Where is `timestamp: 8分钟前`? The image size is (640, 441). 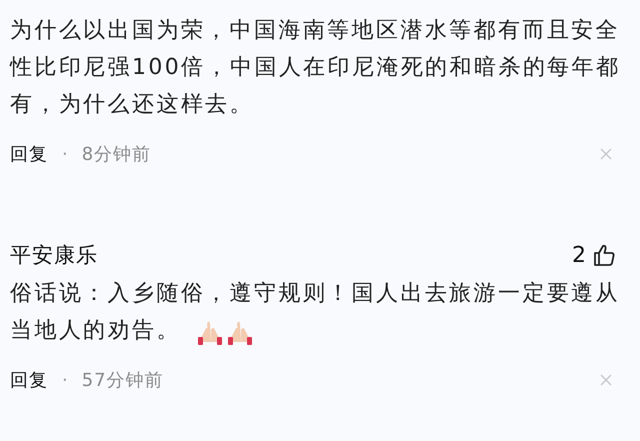 timestamp: 8分钟前 is located at coordinates (117, 154).